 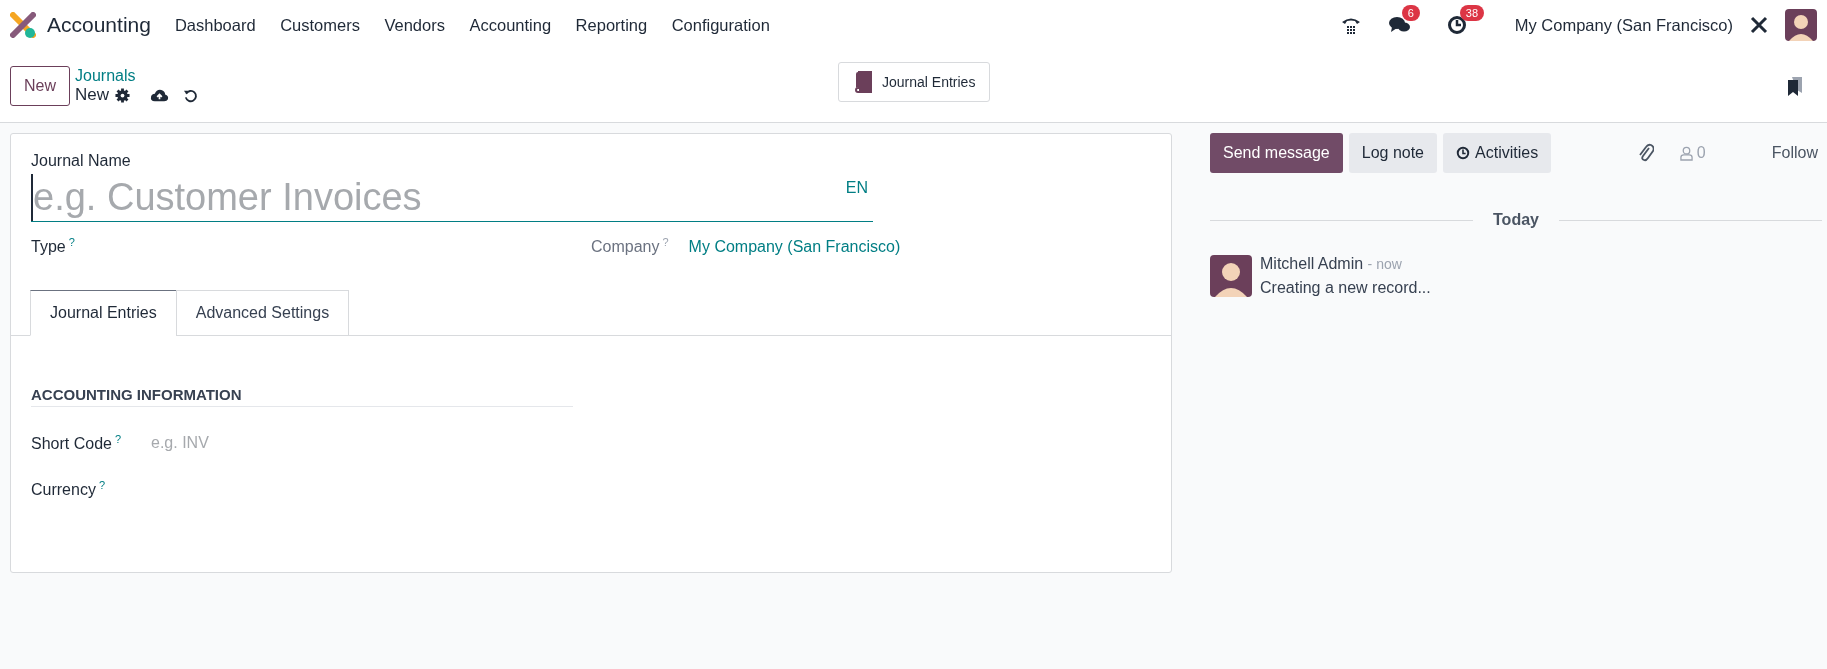 What do you see at coordinates (611, 25) in the screenshot?
I see `menu-item: Reporting` at bounding box center [611, 25].